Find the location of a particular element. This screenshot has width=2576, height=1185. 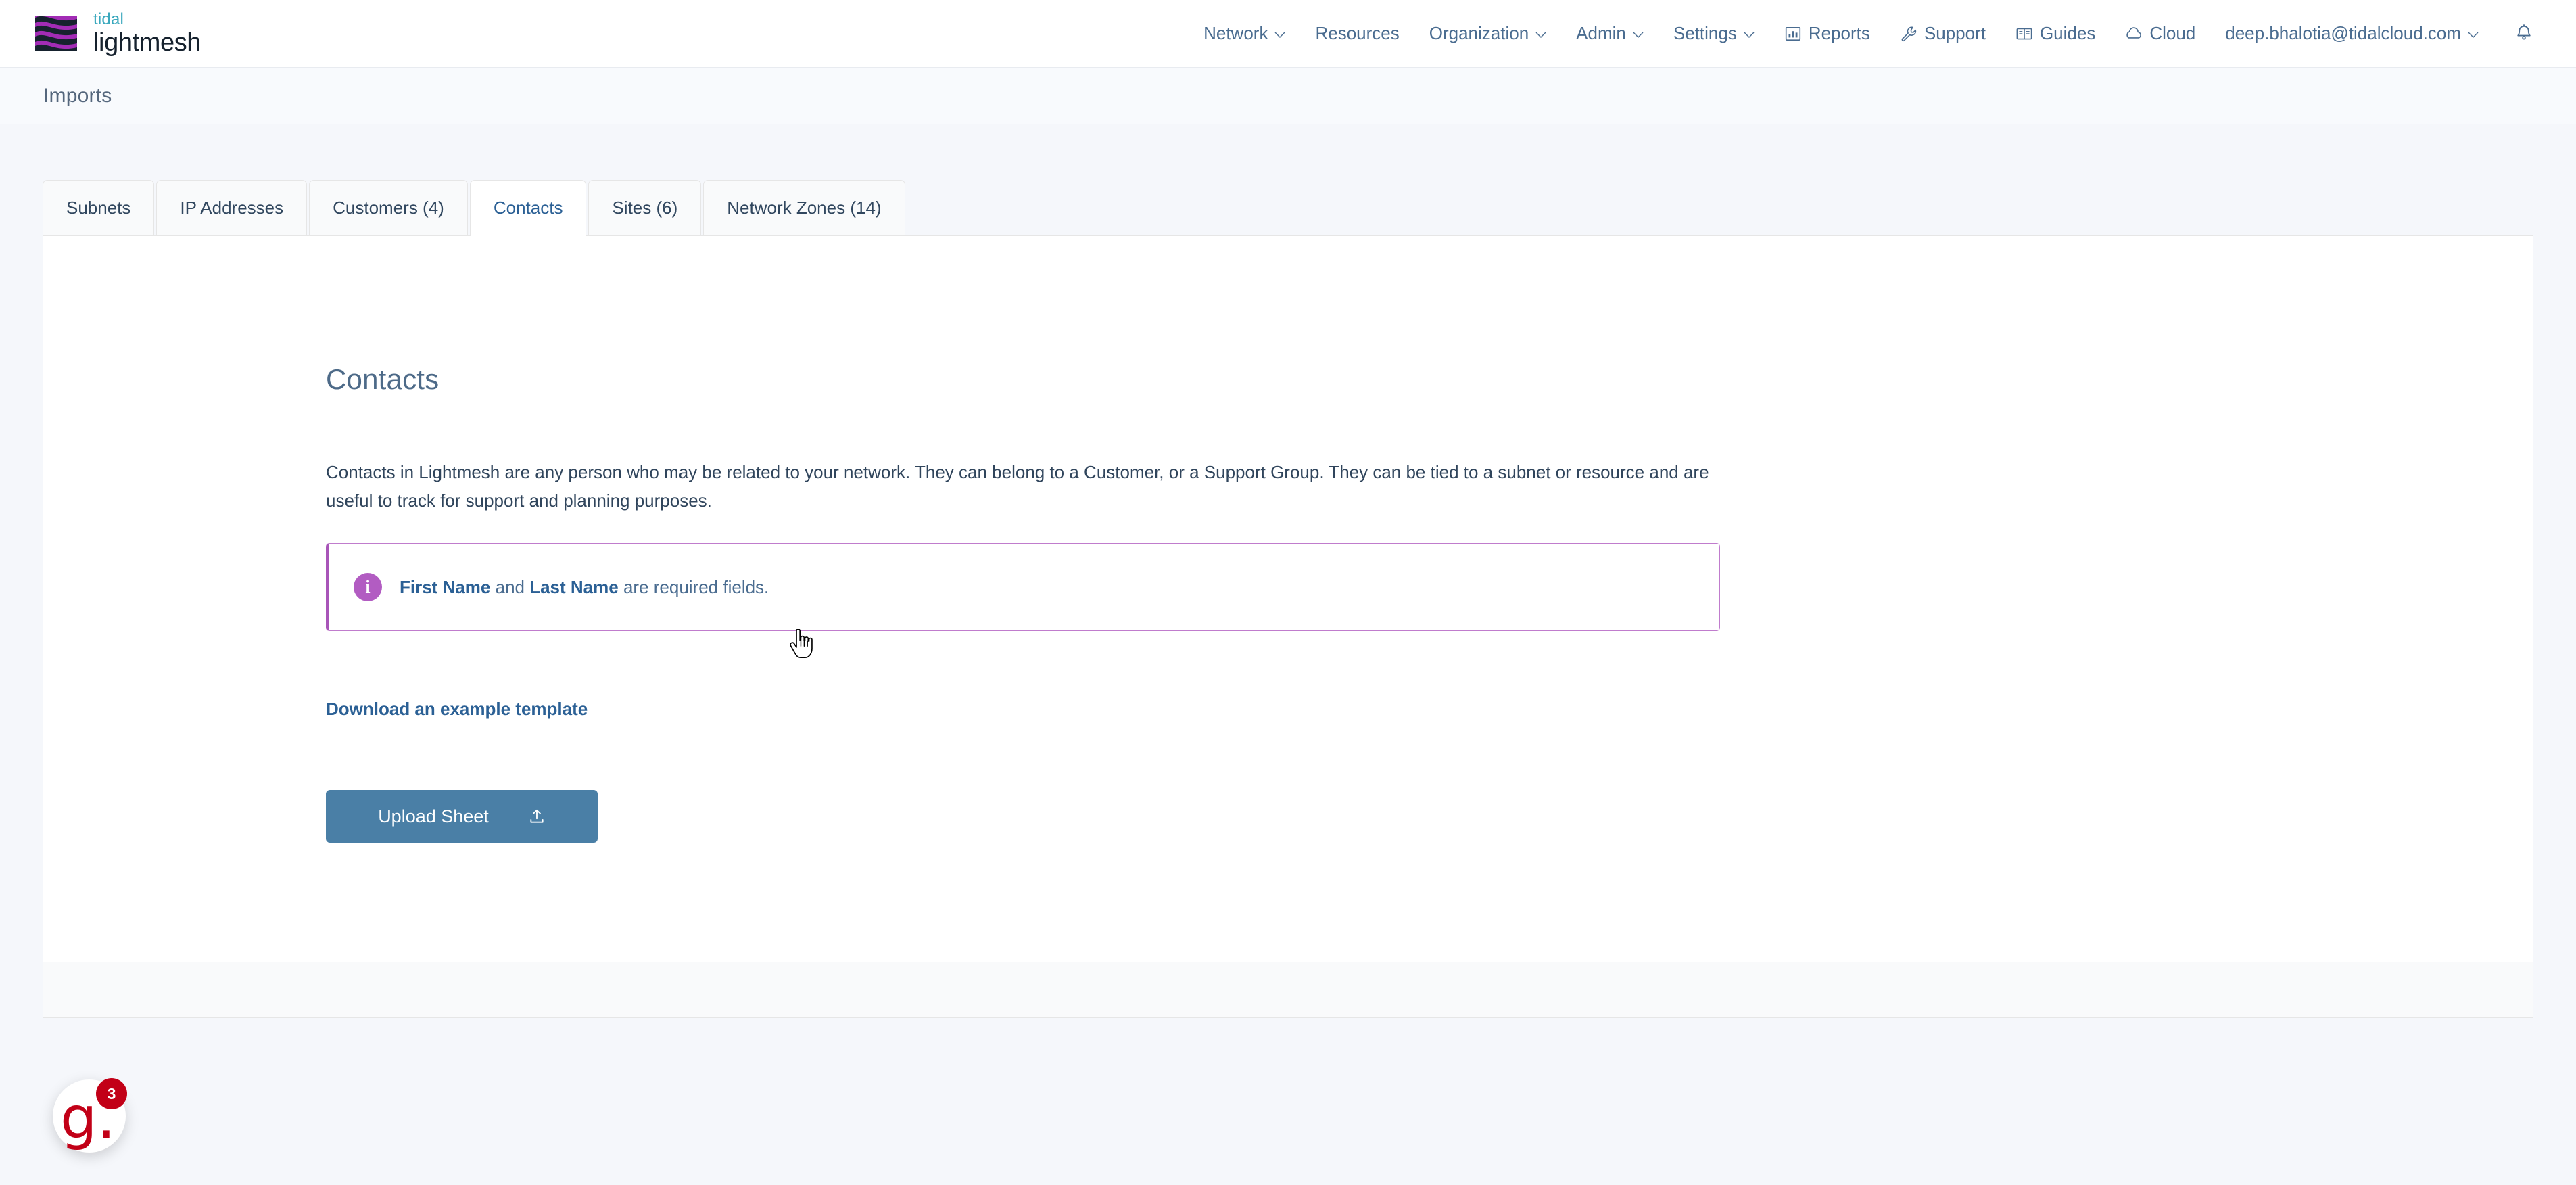

nav-item-admin: Admin is located at coordinates (1610, 33).